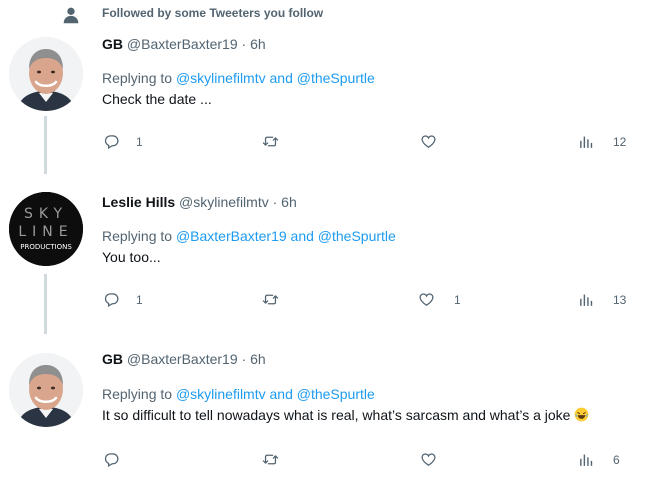  Describe the element at coordinates (602, 141) in the screenshot. I see `views-button: 12` at that location.